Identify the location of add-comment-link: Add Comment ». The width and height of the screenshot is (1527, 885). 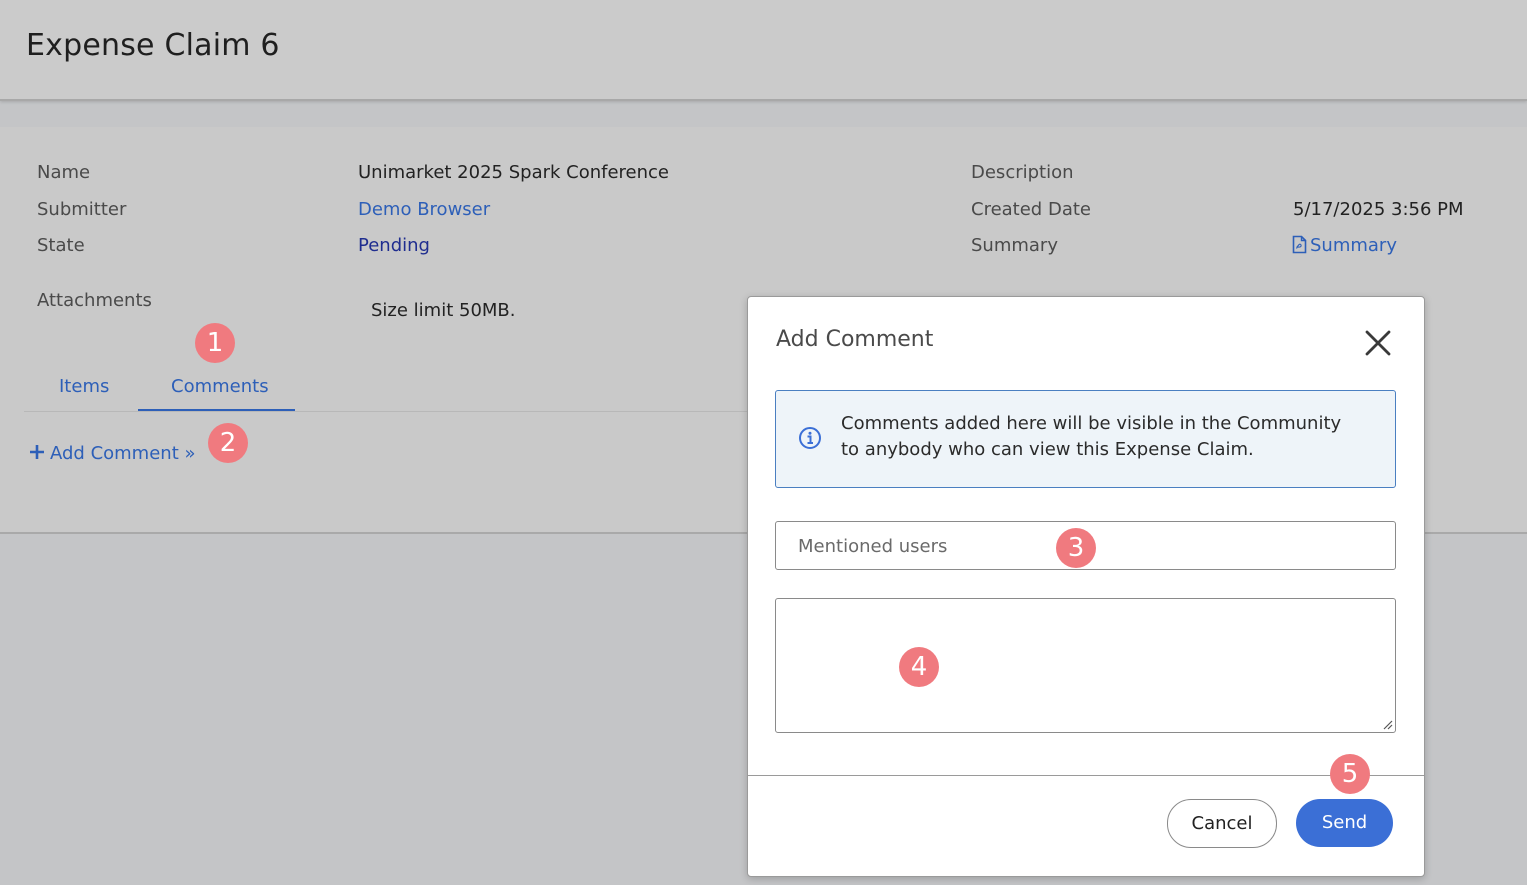
(112, 453).